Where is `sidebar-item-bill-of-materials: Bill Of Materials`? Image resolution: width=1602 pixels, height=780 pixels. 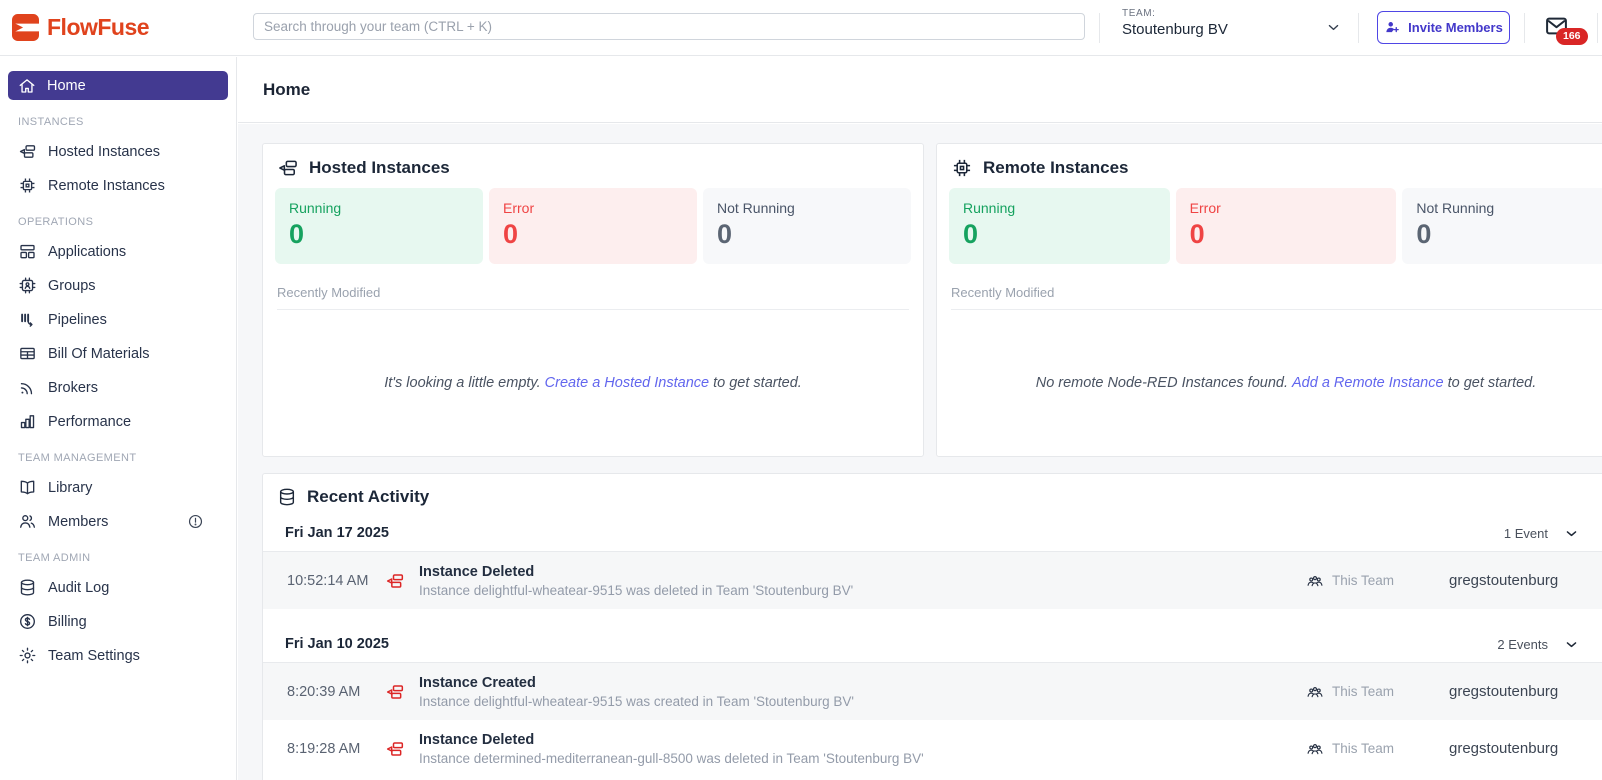
sidebar-item-bill-of-materials: Bill Of Materials is located at coordinates (118, 353).